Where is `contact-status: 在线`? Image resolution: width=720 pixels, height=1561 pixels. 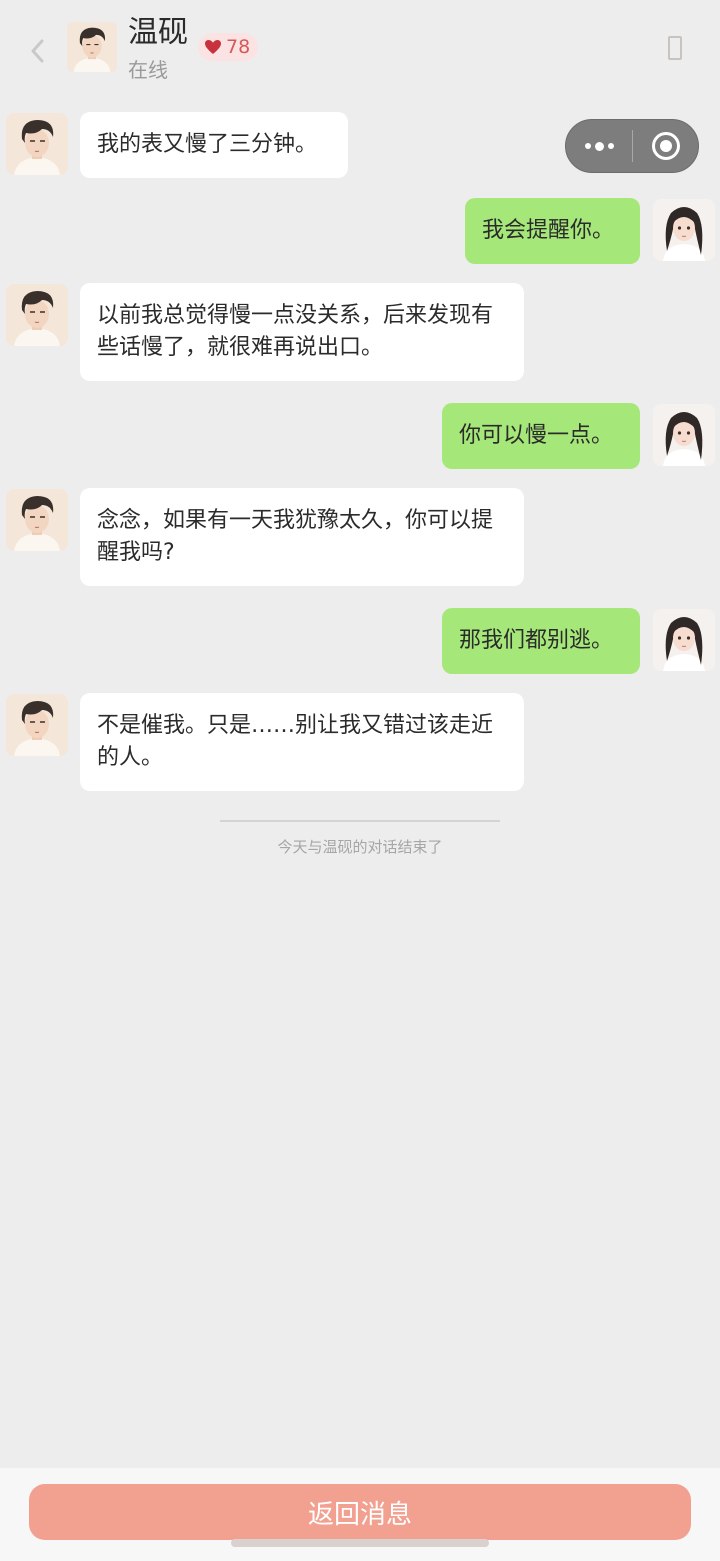
contact-status: 在线 is located at coordinates (148, 70).